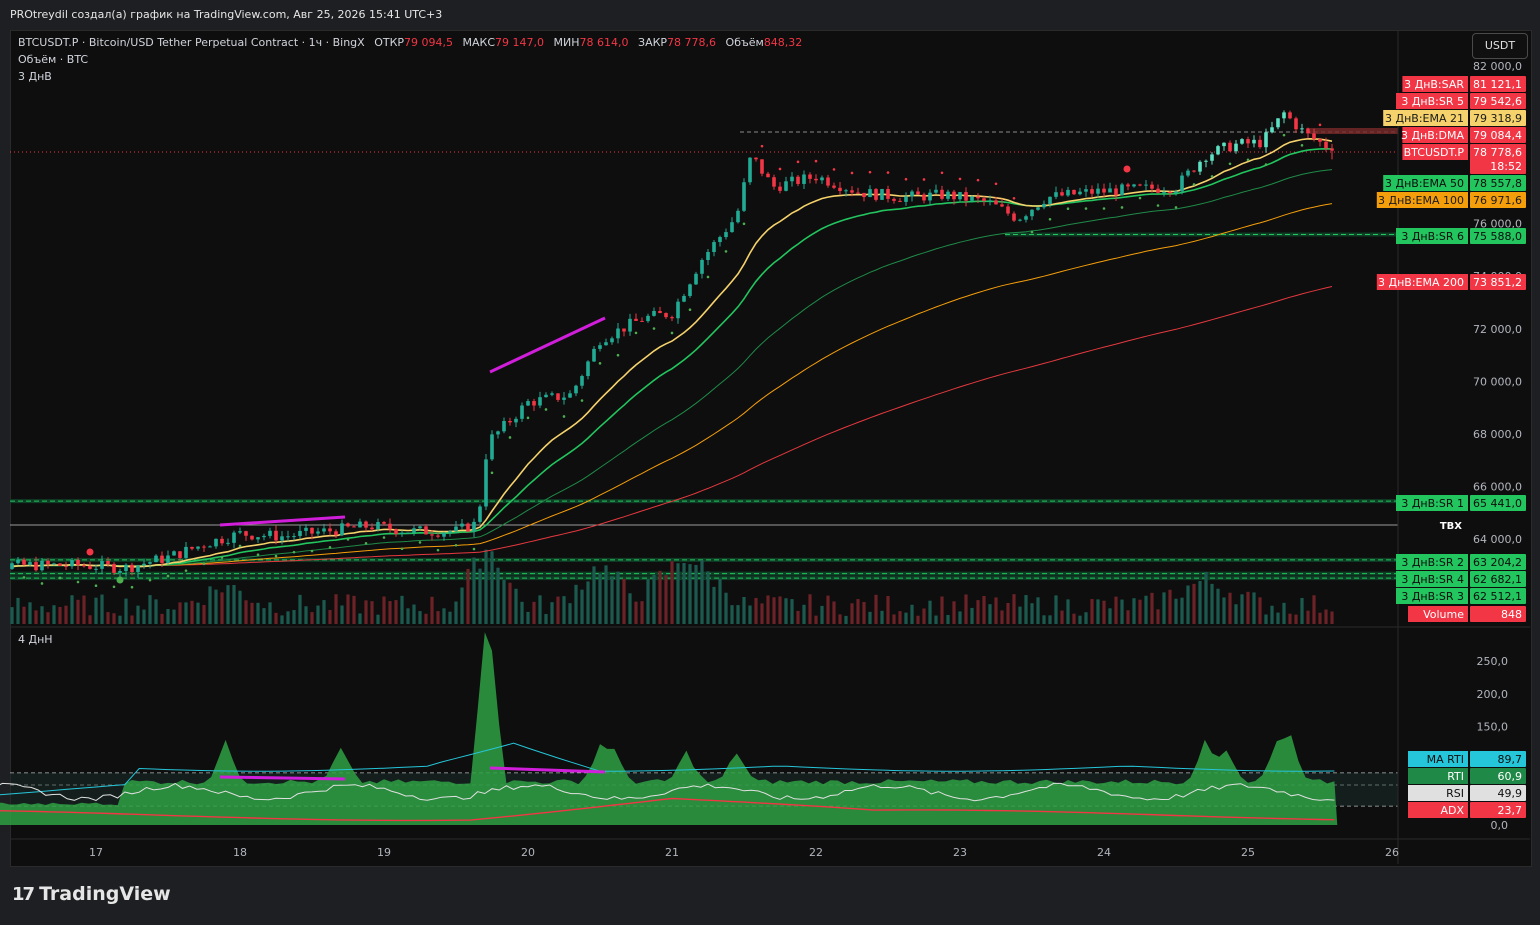  What do you see at coordinates (566, 42) in the screenshot?
I see `low-label: МИН` at bounding box center [566, 42].